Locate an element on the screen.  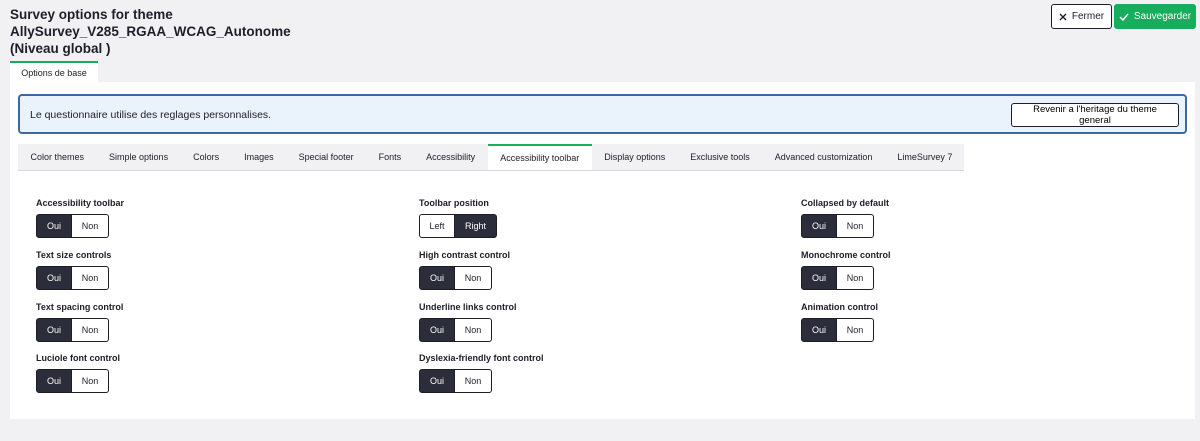
tab-accessibility-toolbar: Accessibility toolbar is located at coordinates (539, 157).